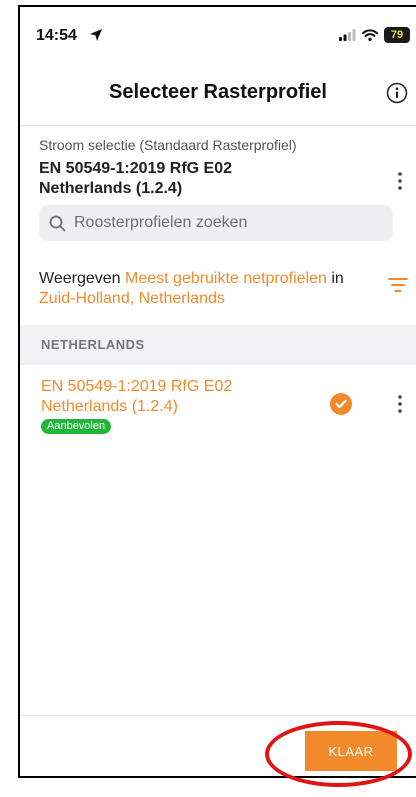 Image resolution: width=416 pixels, height=797 pixels. What do you see at coordinates (137, 386) in the screenshot?
I see `profile-name-line1: EN 50549-1:2019 RfG E02` at bounding box center [137, 386].